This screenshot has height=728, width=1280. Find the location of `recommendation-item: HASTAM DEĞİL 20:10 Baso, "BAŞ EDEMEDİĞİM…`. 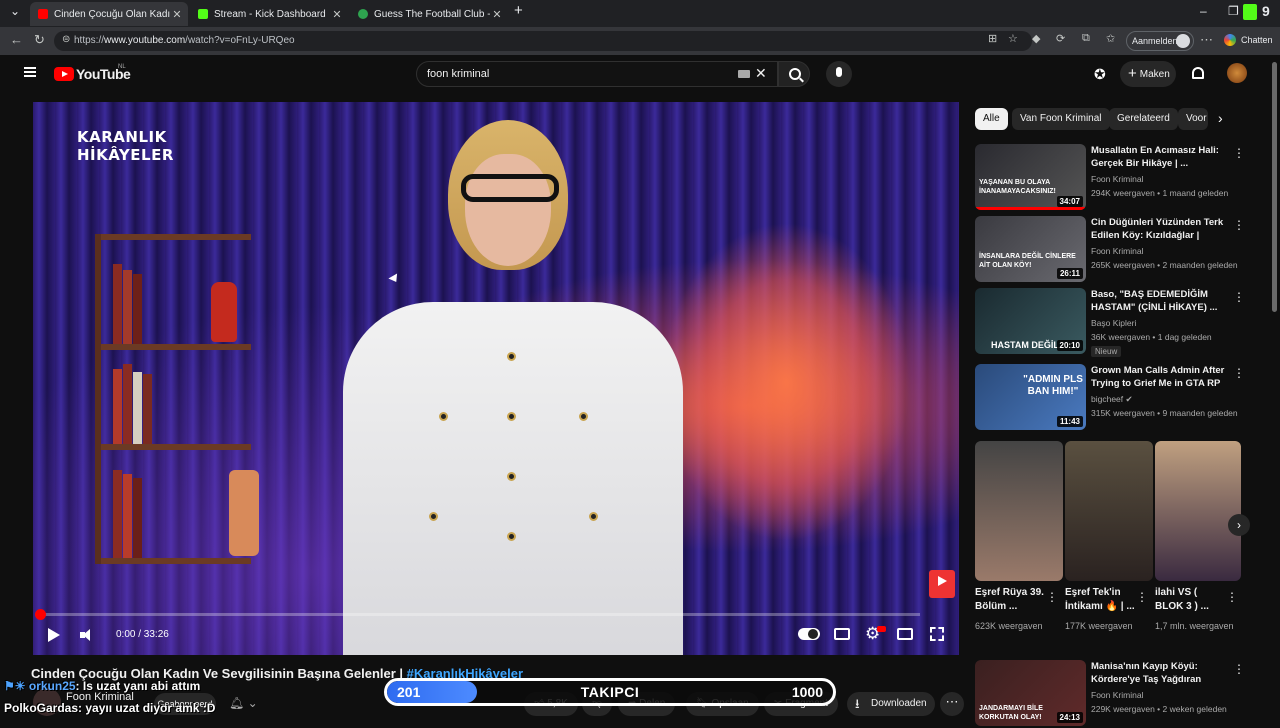

recommendation-item: HASTAM DEĞİL 20:10 Baso, "BAŞ EDEMEDİĞİM… is located at coordinates (1110, 322).